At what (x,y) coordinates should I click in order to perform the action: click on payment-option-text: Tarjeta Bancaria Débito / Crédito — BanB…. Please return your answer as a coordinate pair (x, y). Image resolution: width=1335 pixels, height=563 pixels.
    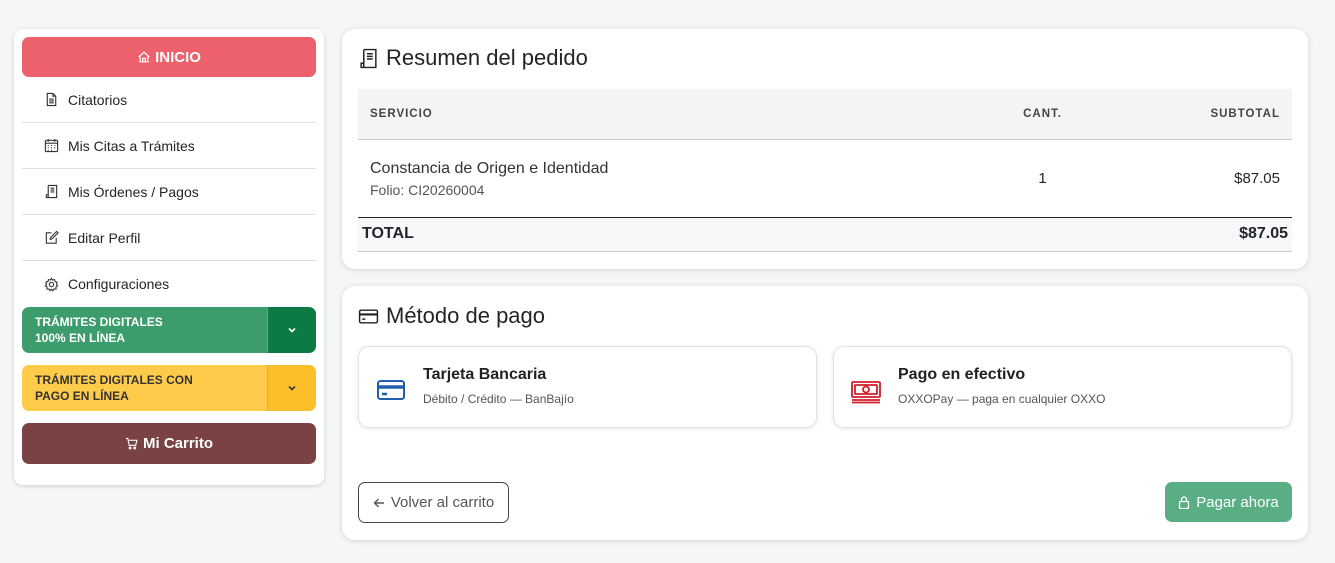
    Looking at the image, I should click on (498, 386).